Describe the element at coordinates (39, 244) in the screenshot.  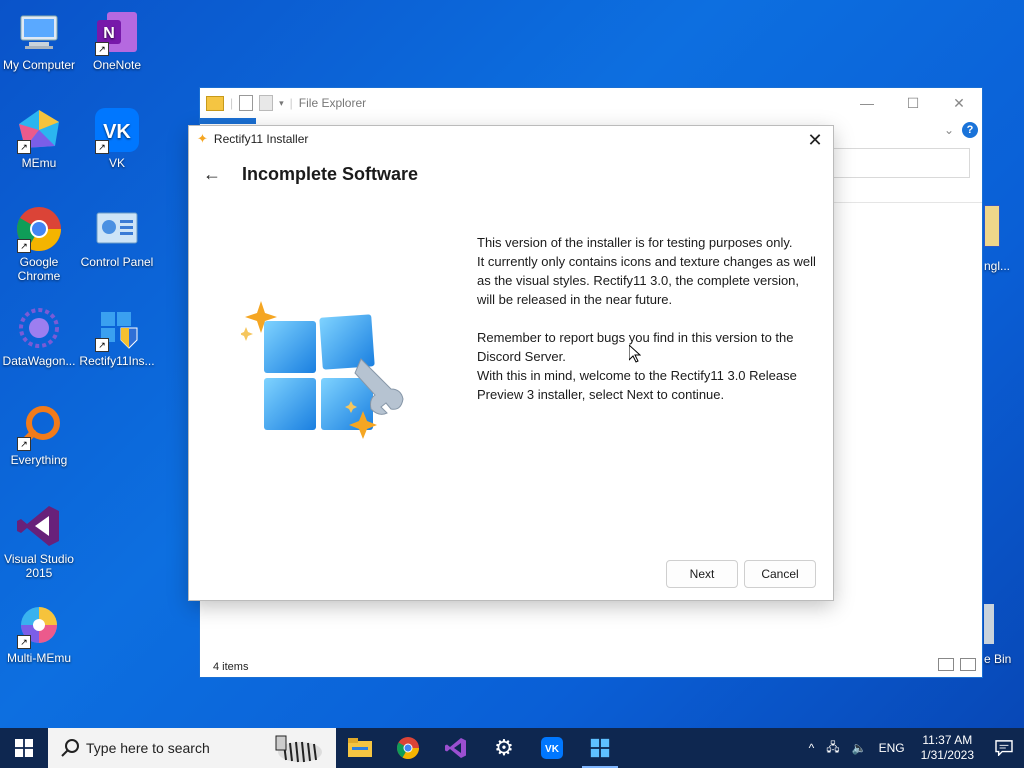
I see `desktop-icon-chrome: ↗ Google Chrome` at that location.